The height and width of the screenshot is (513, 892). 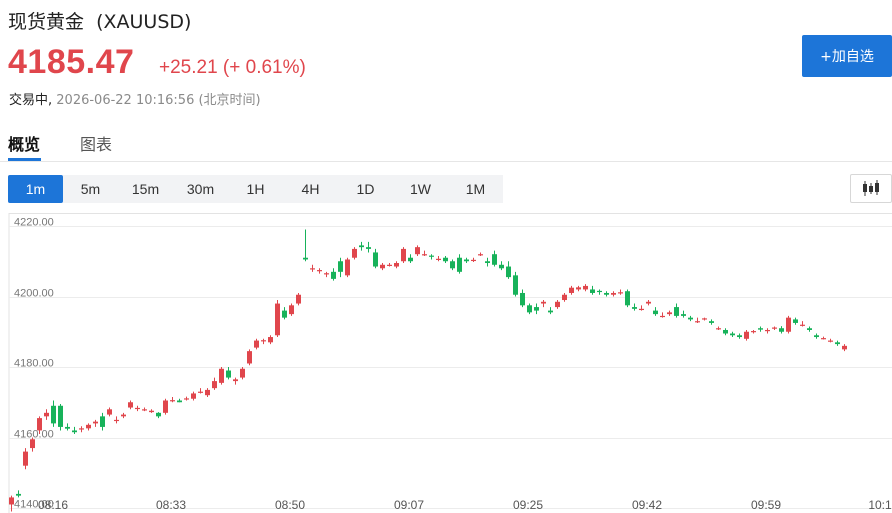 I want to click on period-30m: 30m, so click(x=200, y=189).